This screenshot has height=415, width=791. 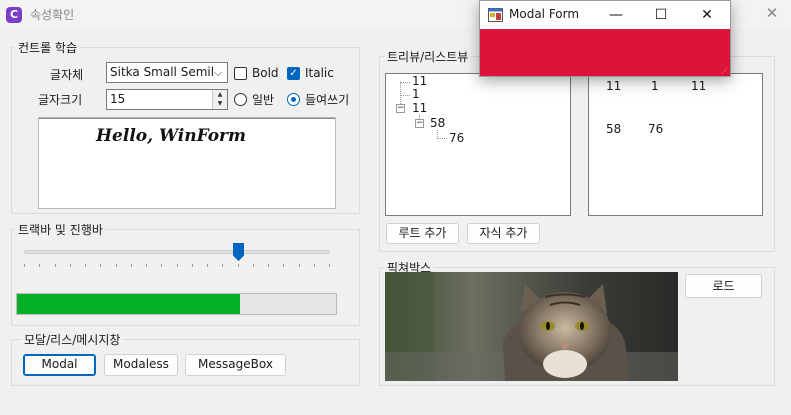 What do you see at coordinates (235, 365) in the screenshot?
I see `messagebox-button: MessageBox` at bounding box center [235, 365].